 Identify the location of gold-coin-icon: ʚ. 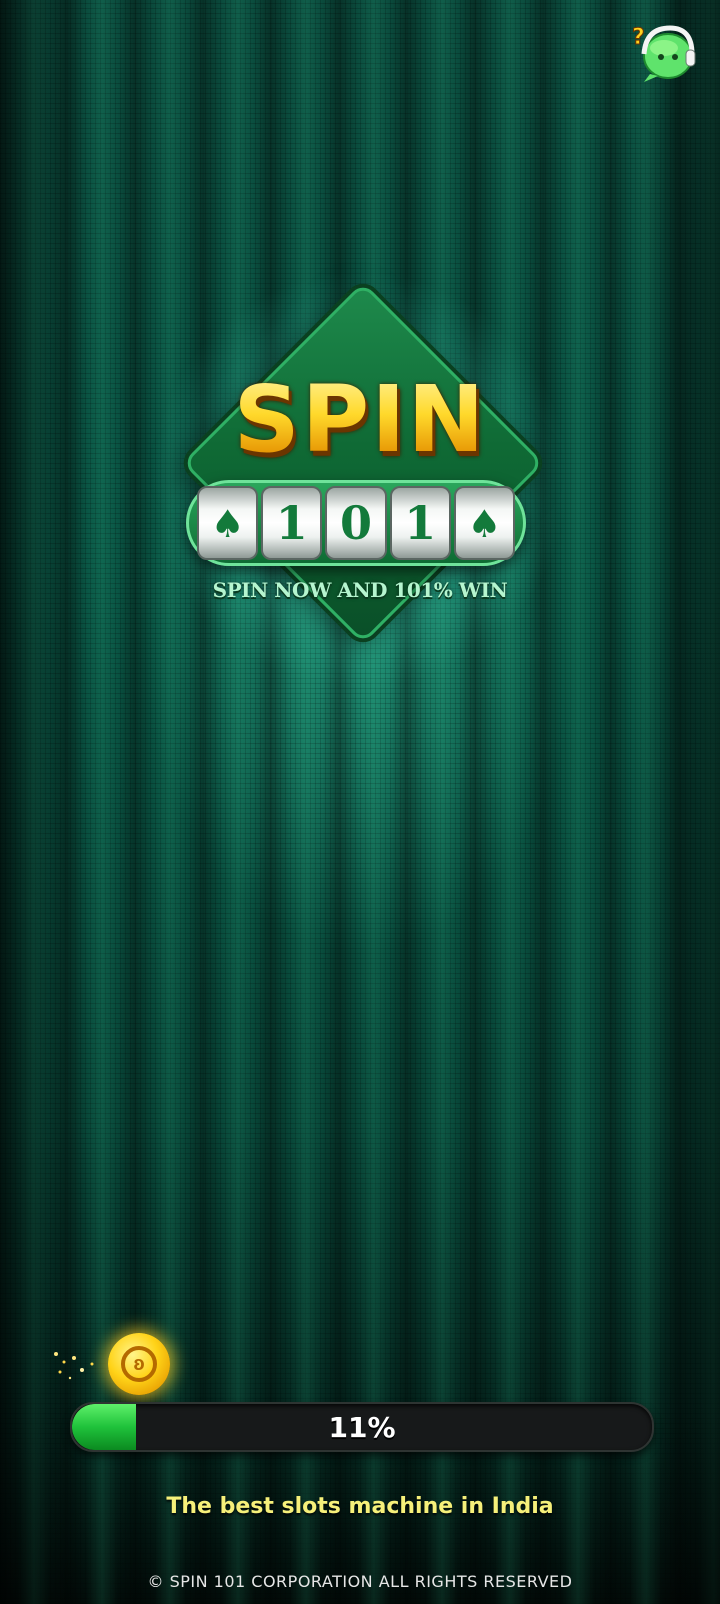
(139, 1364).